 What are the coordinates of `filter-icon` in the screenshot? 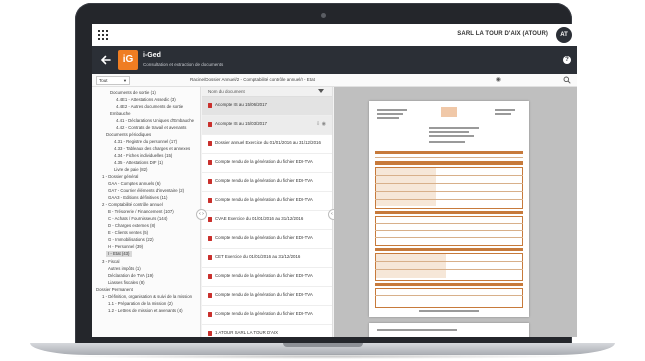 It's located at (321, 91).